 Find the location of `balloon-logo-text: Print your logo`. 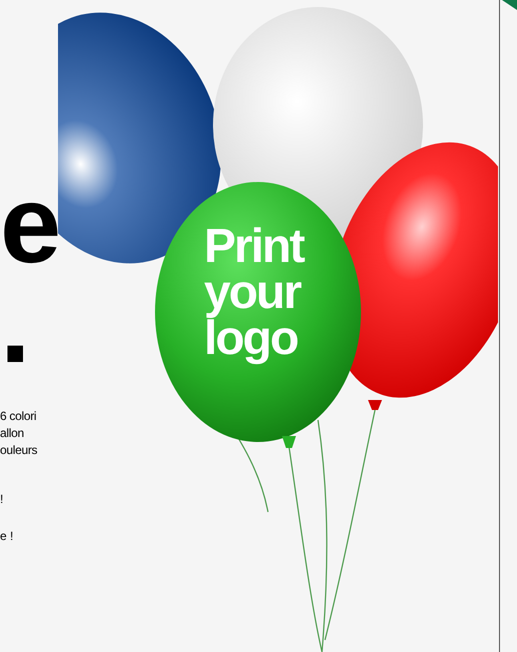

balloon-logo-text: Print your logo is located at coordinates (254, 292).